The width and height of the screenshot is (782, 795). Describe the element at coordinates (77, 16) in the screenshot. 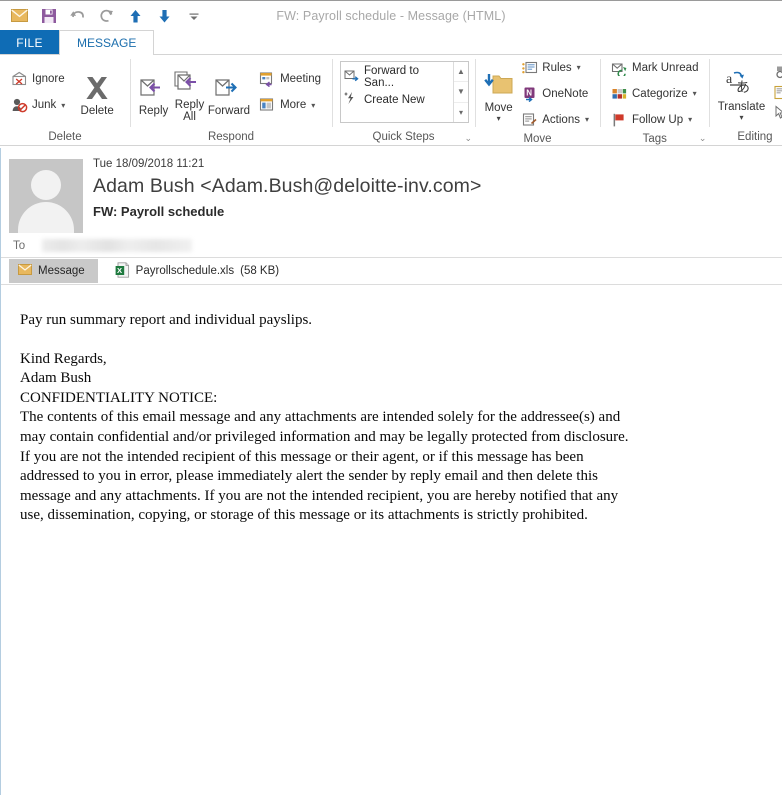

I see `undo-icon` at that location.